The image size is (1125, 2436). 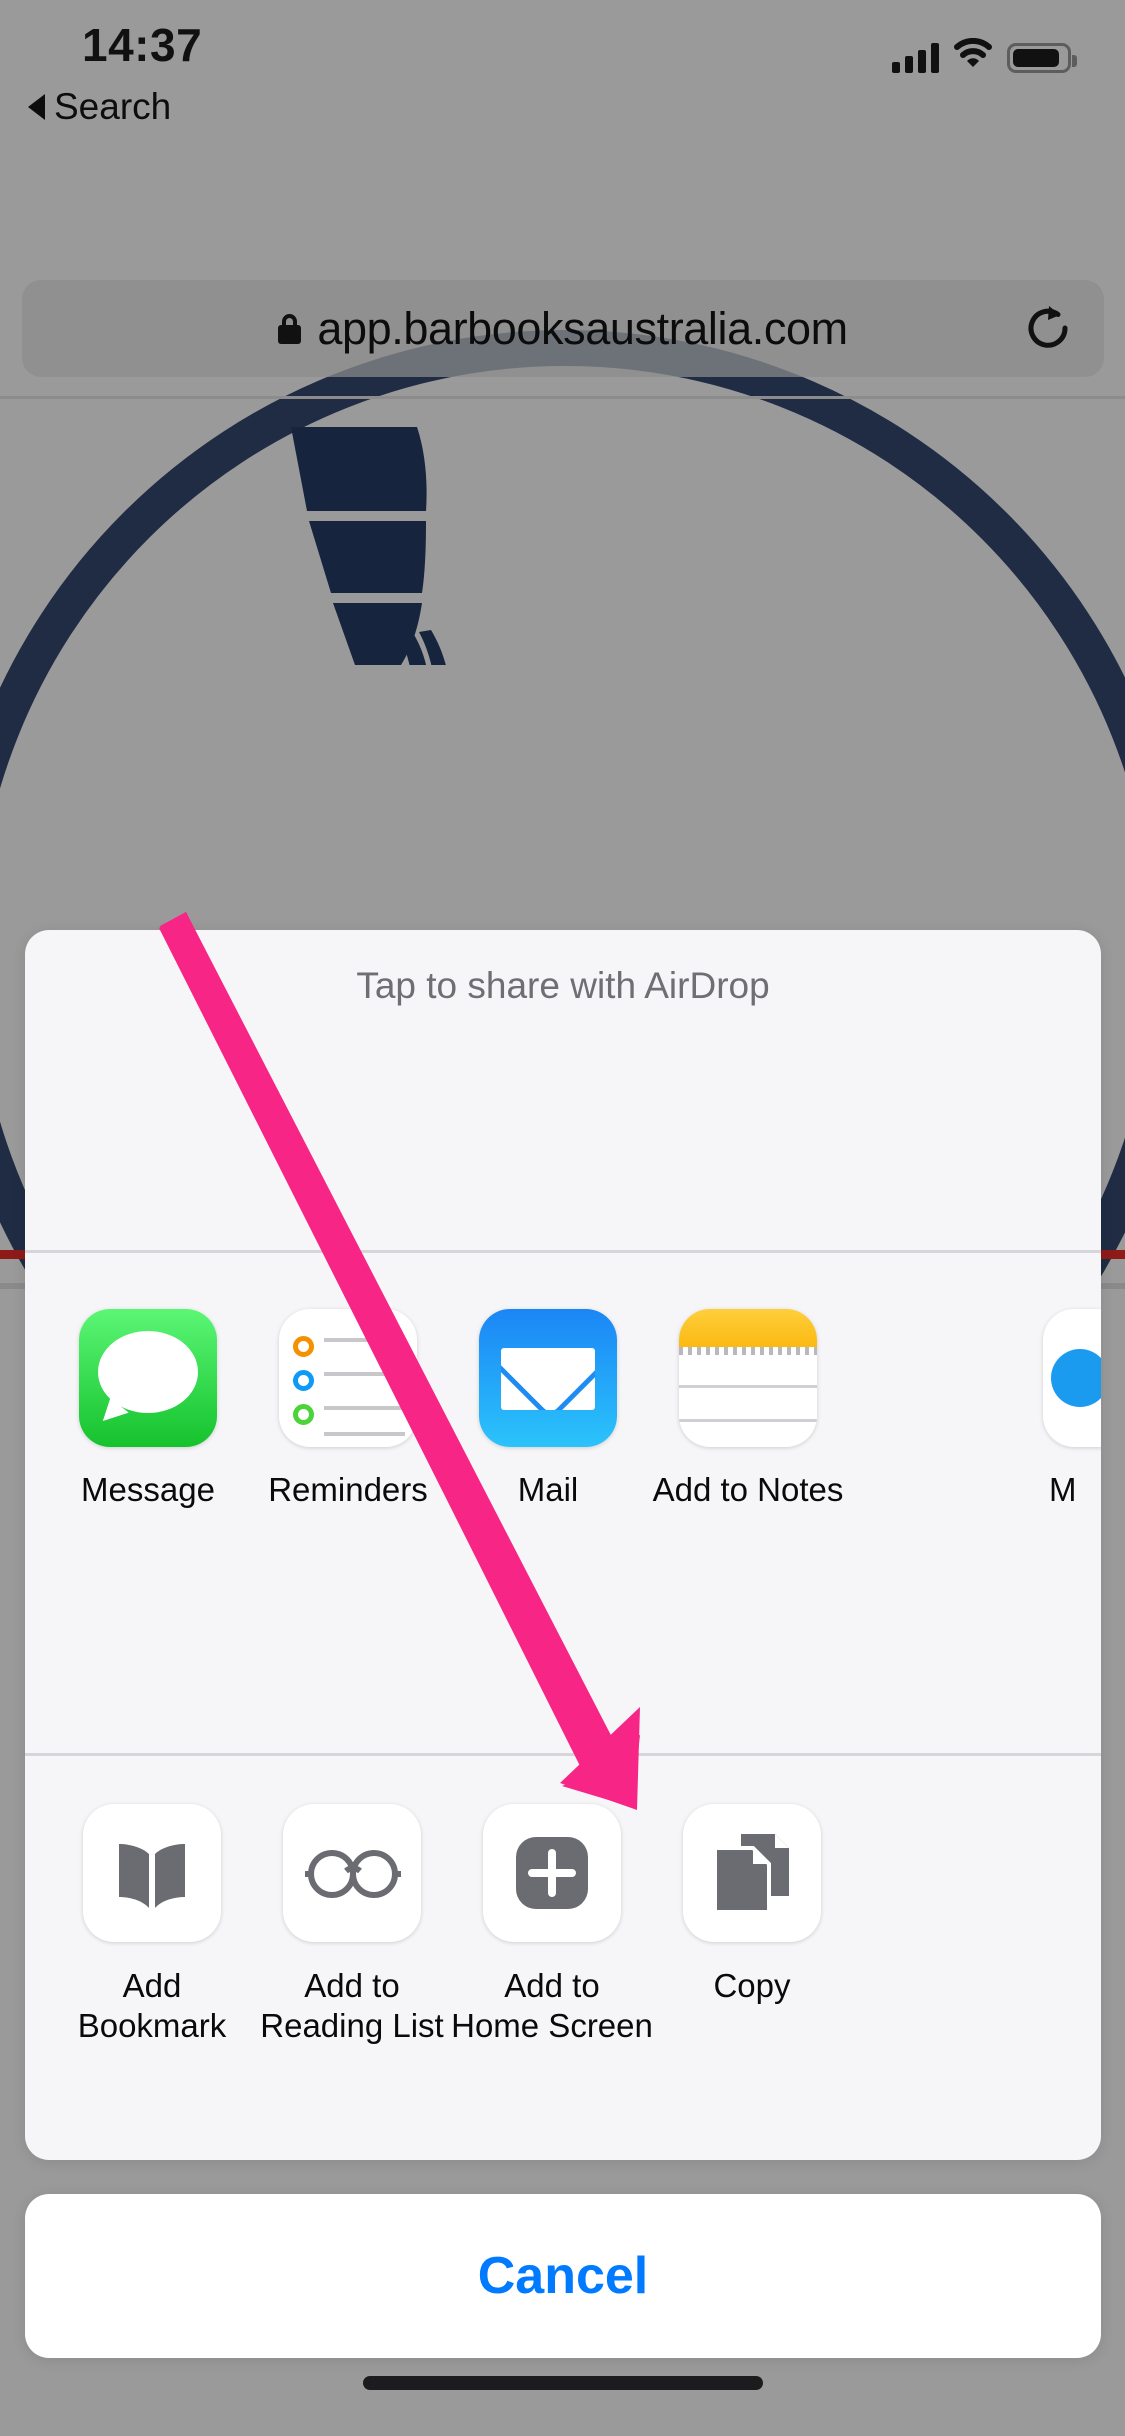 What do you see at coordinates (748, 1489) in the screenshot?
I see `share-app-label: Add to Notes` at bounding box center [748, 1489].